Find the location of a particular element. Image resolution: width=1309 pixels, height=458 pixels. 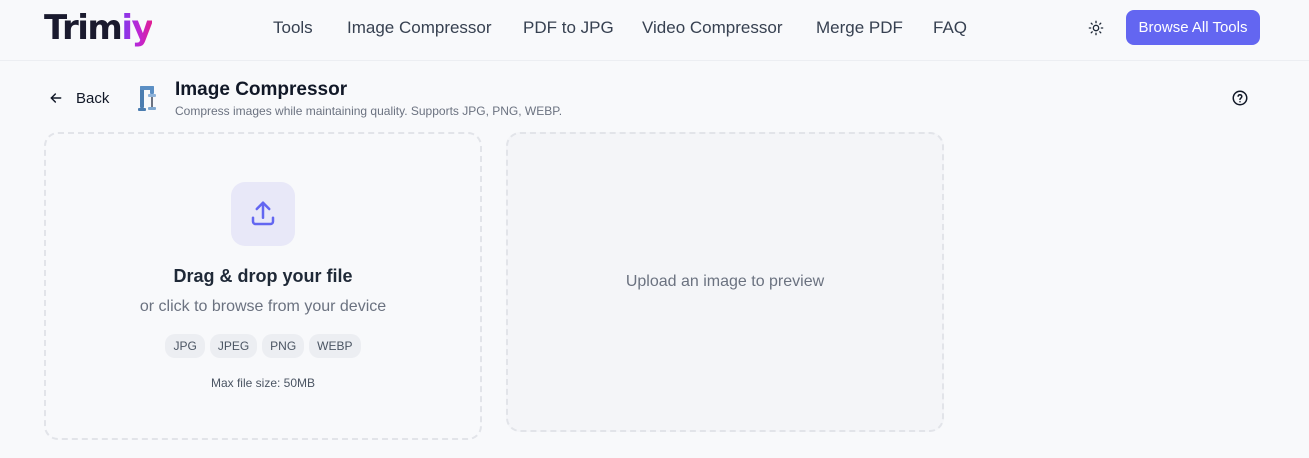

sun-icon is located at coordinates (1096, 28).